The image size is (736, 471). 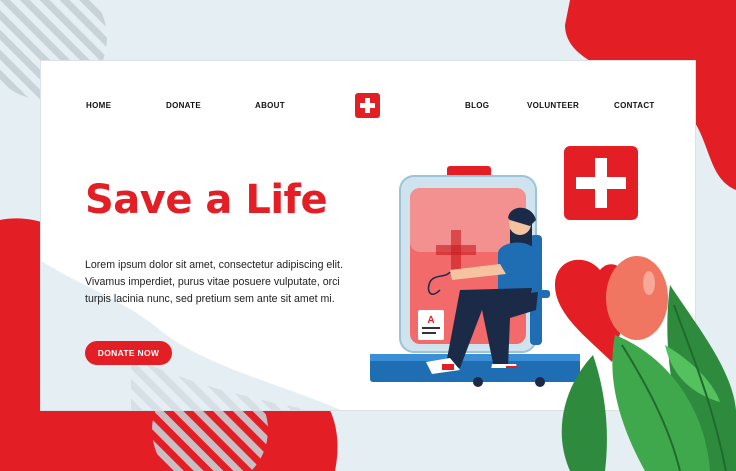 What do you see at coordinates (270, 105) in the screenshot?
I see `nav-about: ABOUT` at bounding box center [270, 105].